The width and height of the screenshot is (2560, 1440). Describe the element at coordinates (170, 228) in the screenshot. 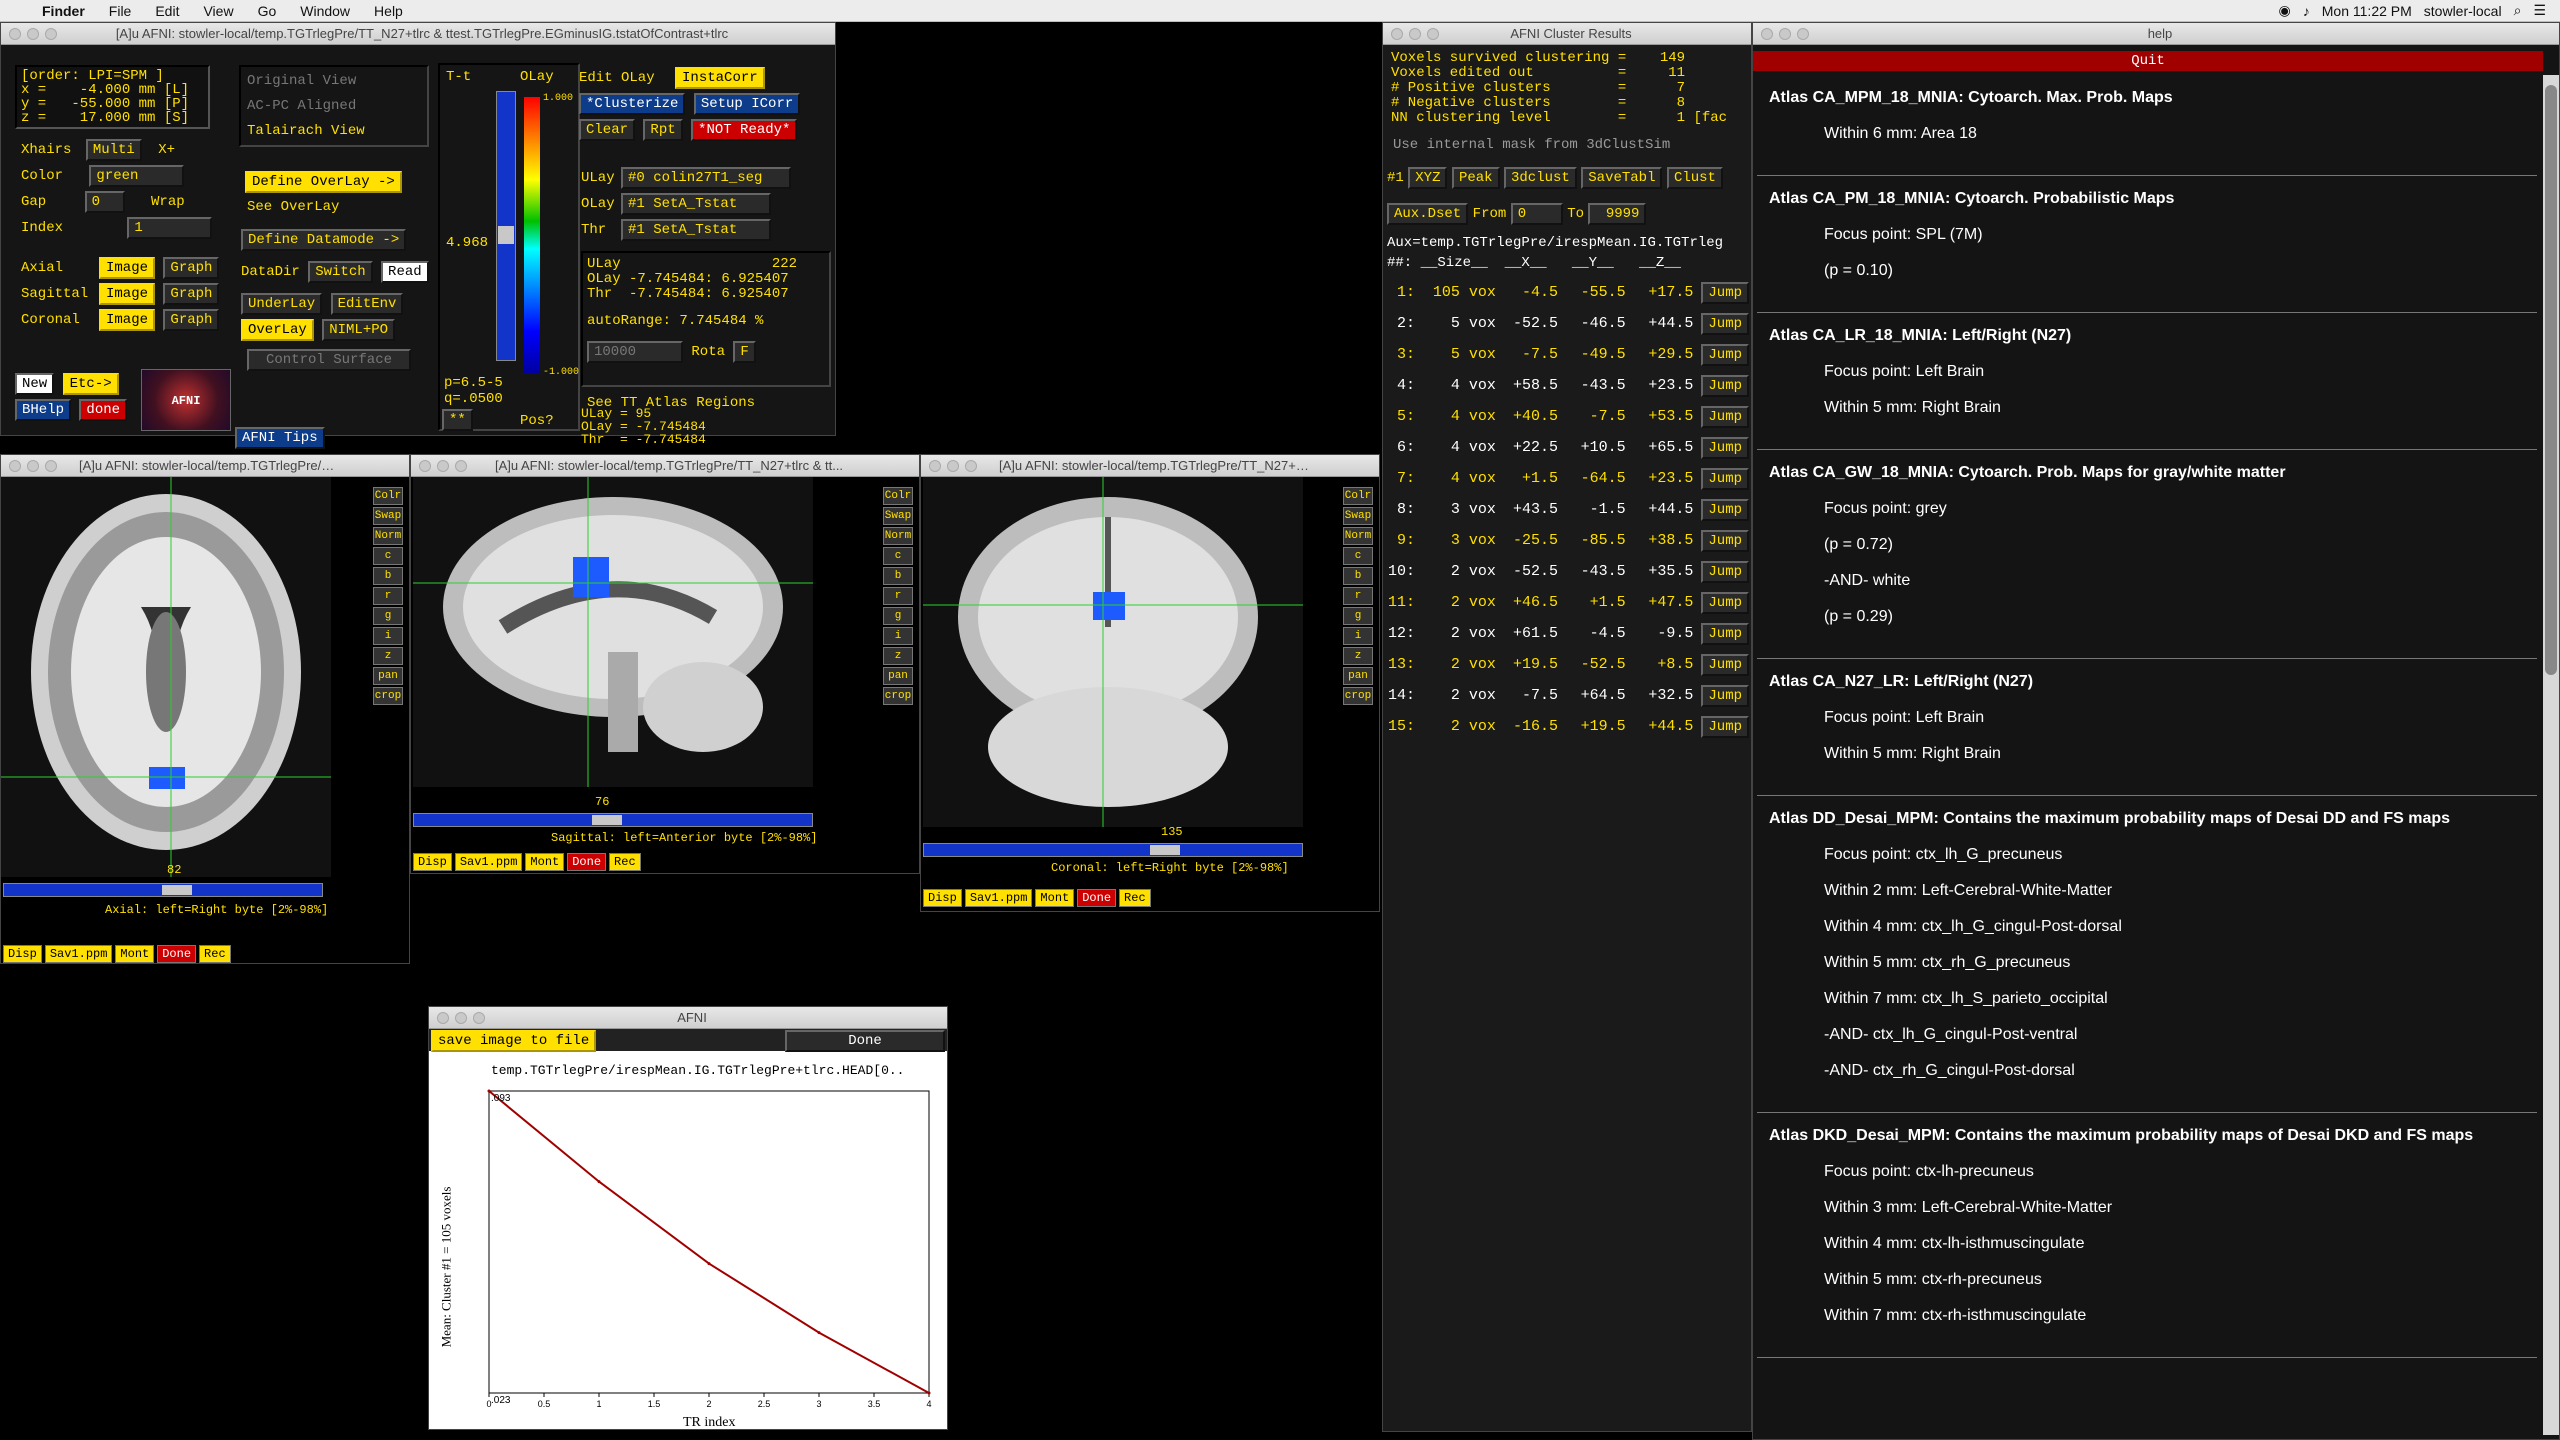

I see `index-field: 1` at that location.